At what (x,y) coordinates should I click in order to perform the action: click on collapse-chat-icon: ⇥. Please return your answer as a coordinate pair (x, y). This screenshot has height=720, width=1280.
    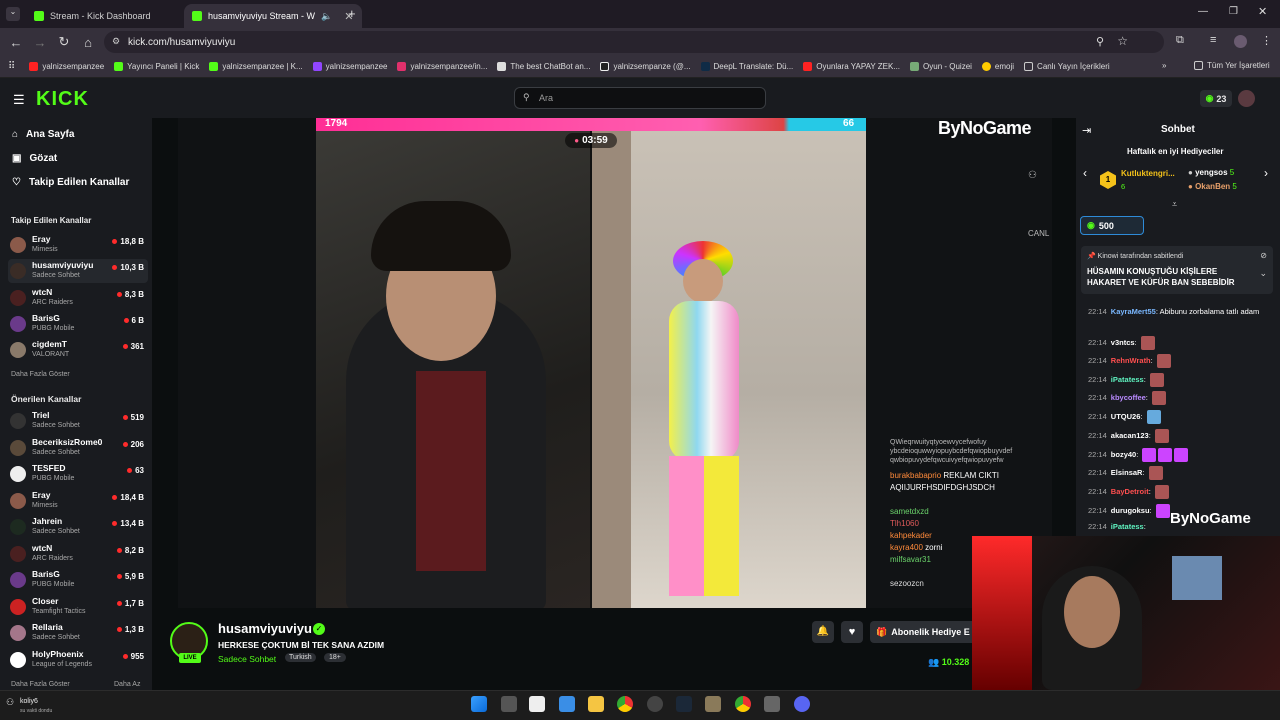
    Looking at the image, I should click on (1086, 130).